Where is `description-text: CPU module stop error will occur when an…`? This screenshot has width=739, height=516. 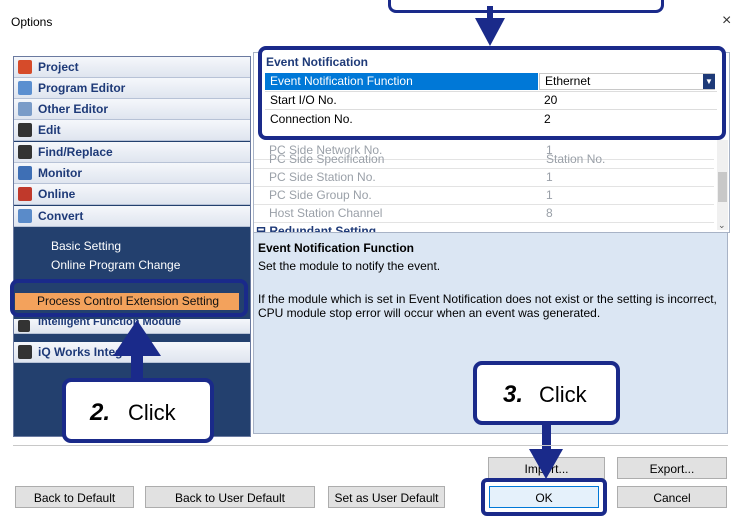 description-text: CPU module stop error will occur when an… is located at coordinates (429, 313).